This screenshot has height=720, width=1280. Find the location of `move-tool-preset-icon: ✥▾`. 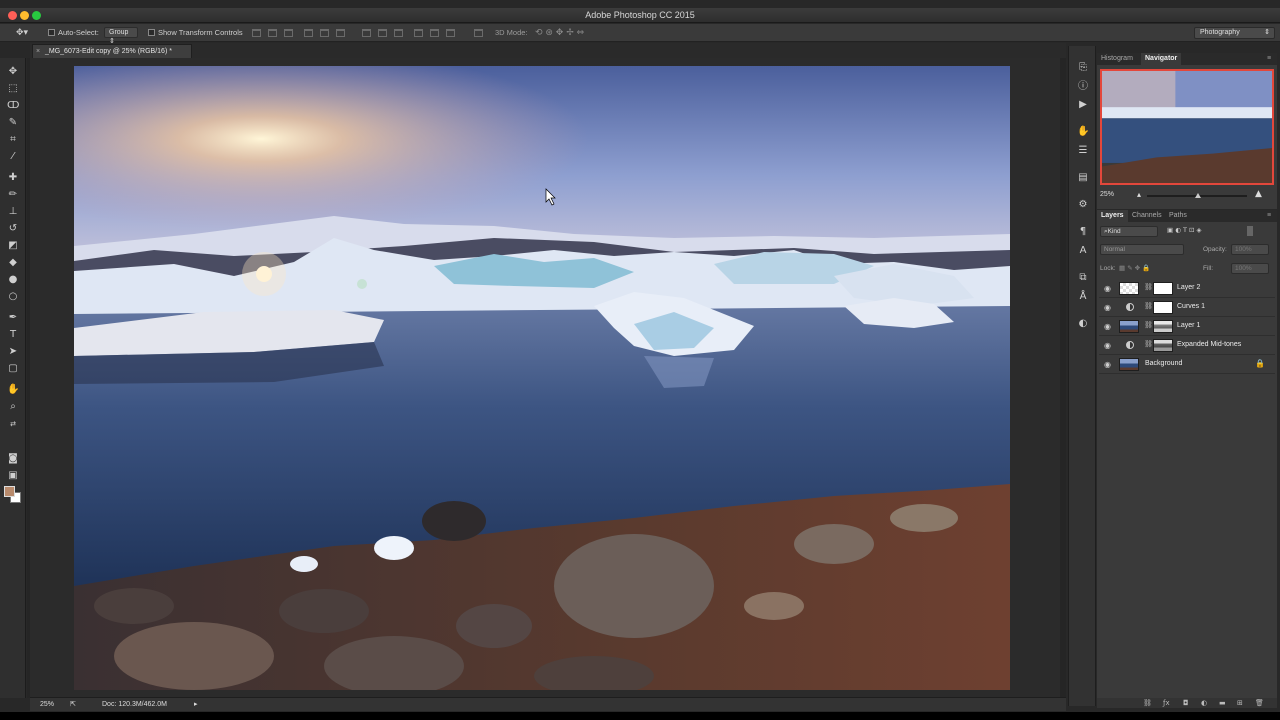

move-tool-preset-icon: ✥▾ is located at coordinates (22, 33).